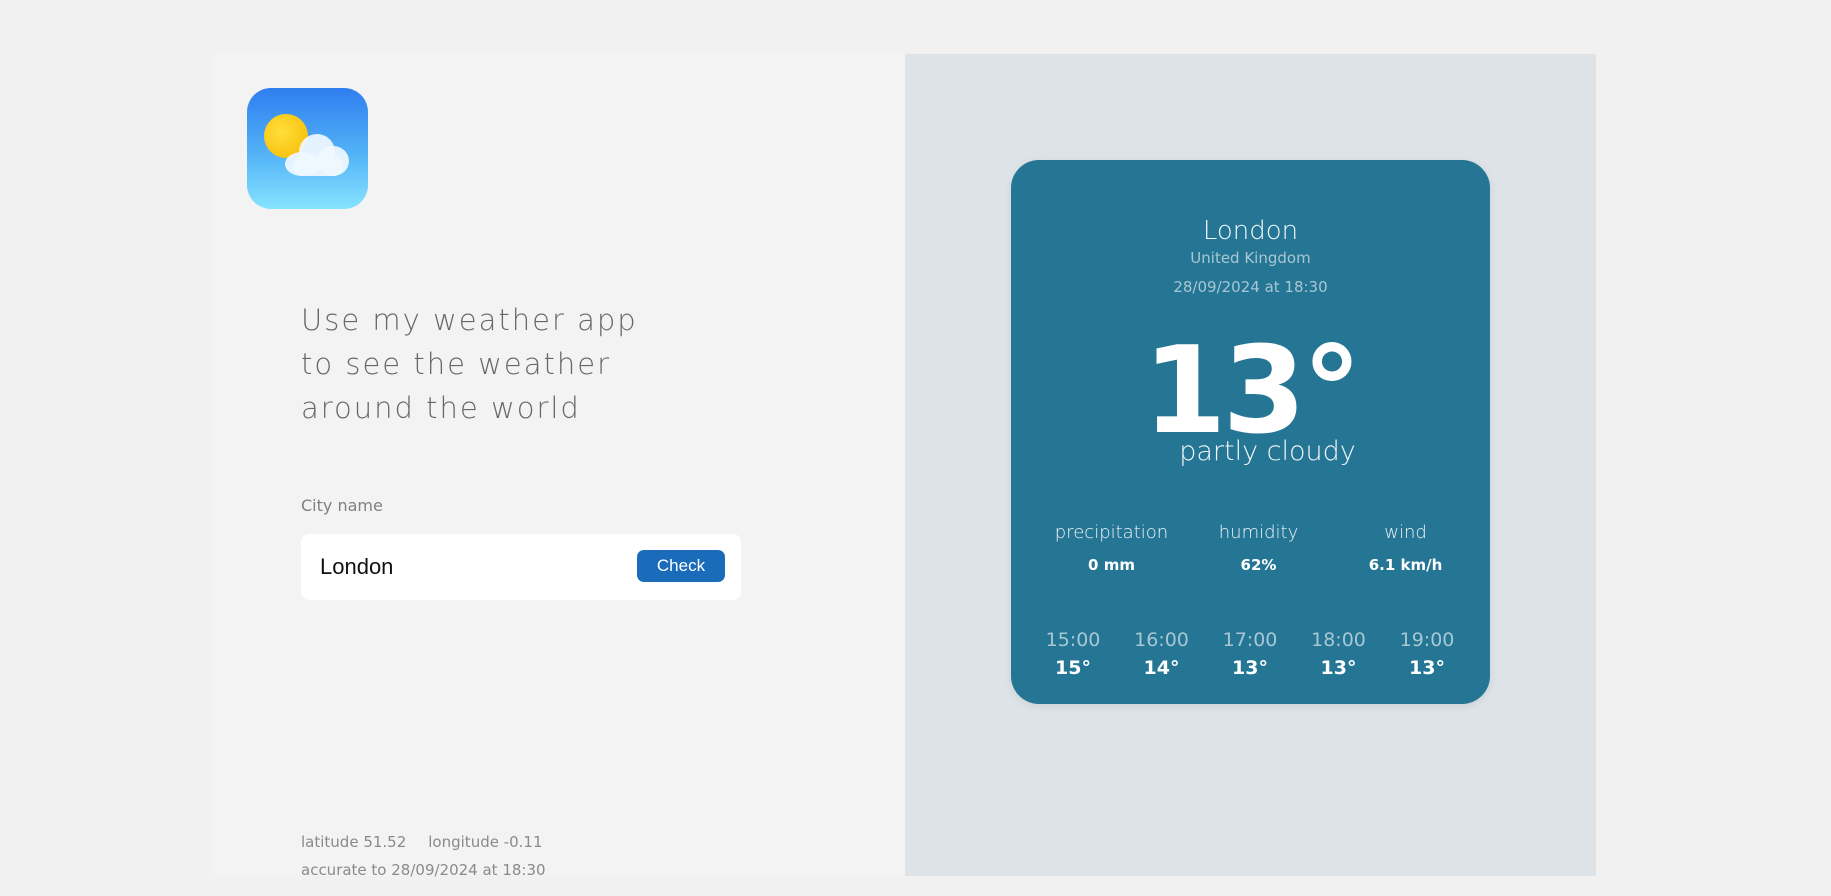 The image size is (1831, 896). Describe the element at coordinates (1250, 287) in the screenshot. I see `observation-datetime: 28/09/2024 at 18:30` at that location.